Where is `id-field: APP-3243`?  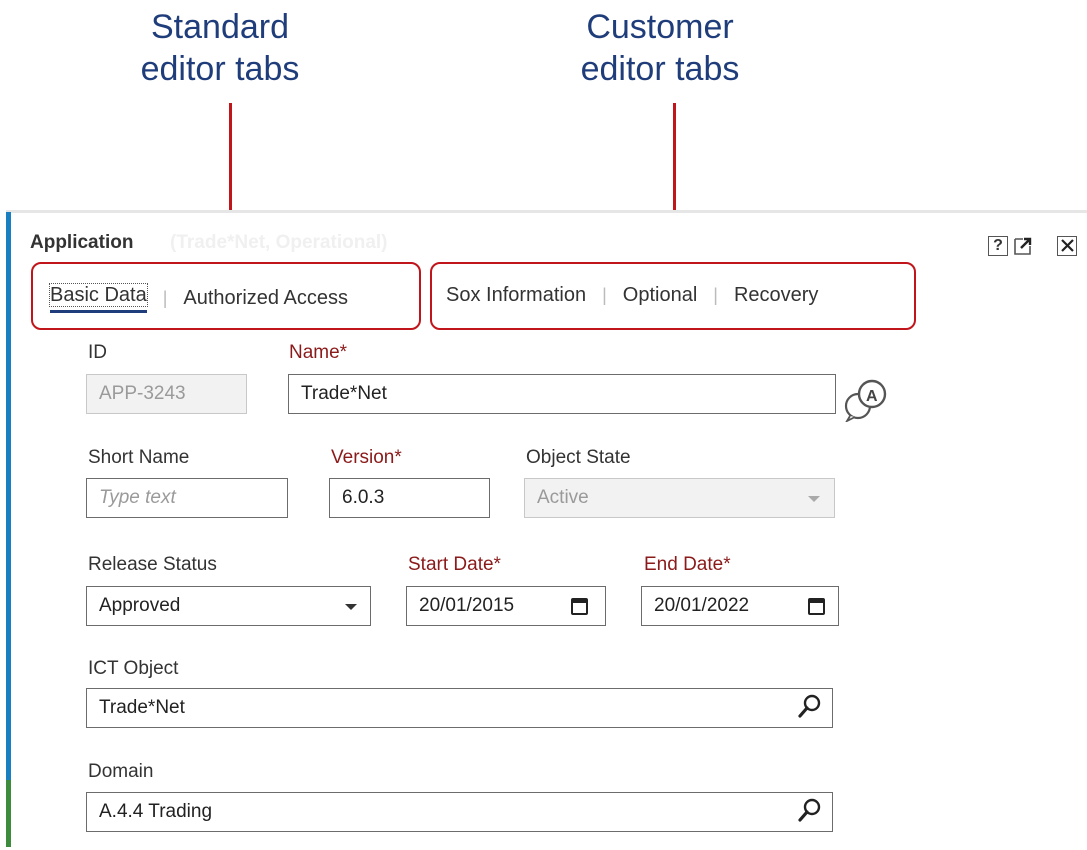
id-field: APP-3243 is located at coordinates (166, 394).